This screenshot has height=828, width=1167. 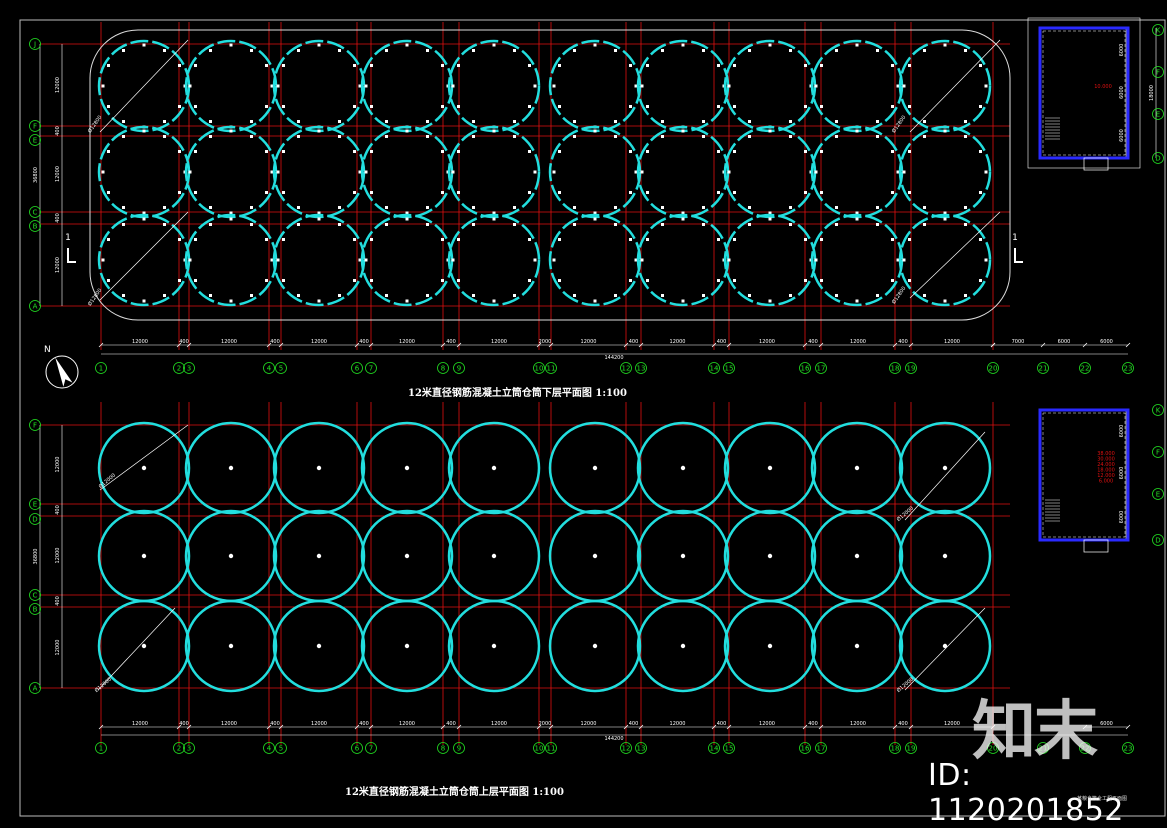 What do you see at coordinates (281, 749) in the screenshot?
I see `axis-label: 5` at bounding box center [281, 749].